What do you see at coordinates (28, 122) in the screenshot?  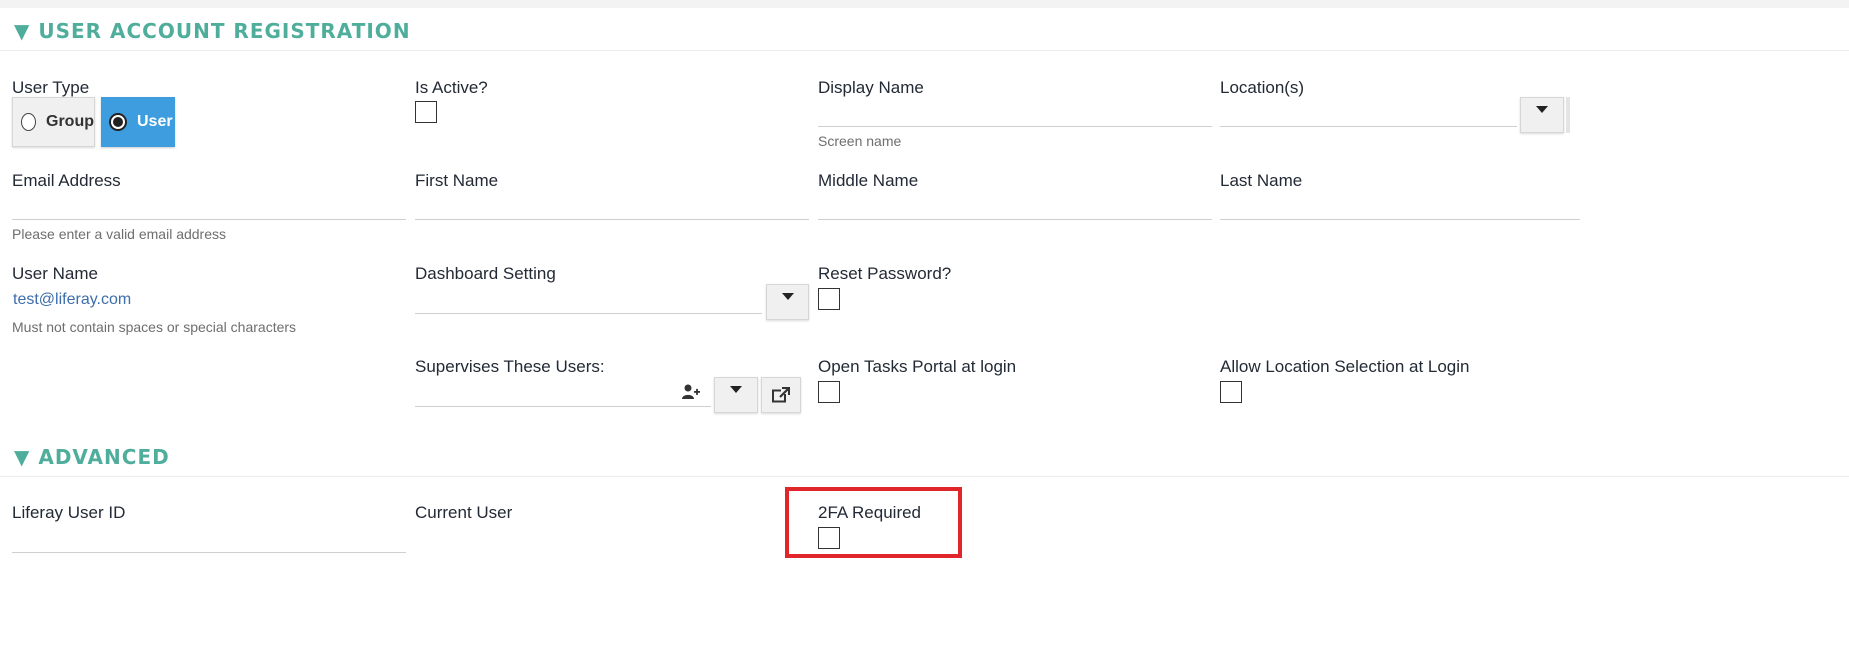 I see `radio-unselected-icon` at bounding box center [28, 122].